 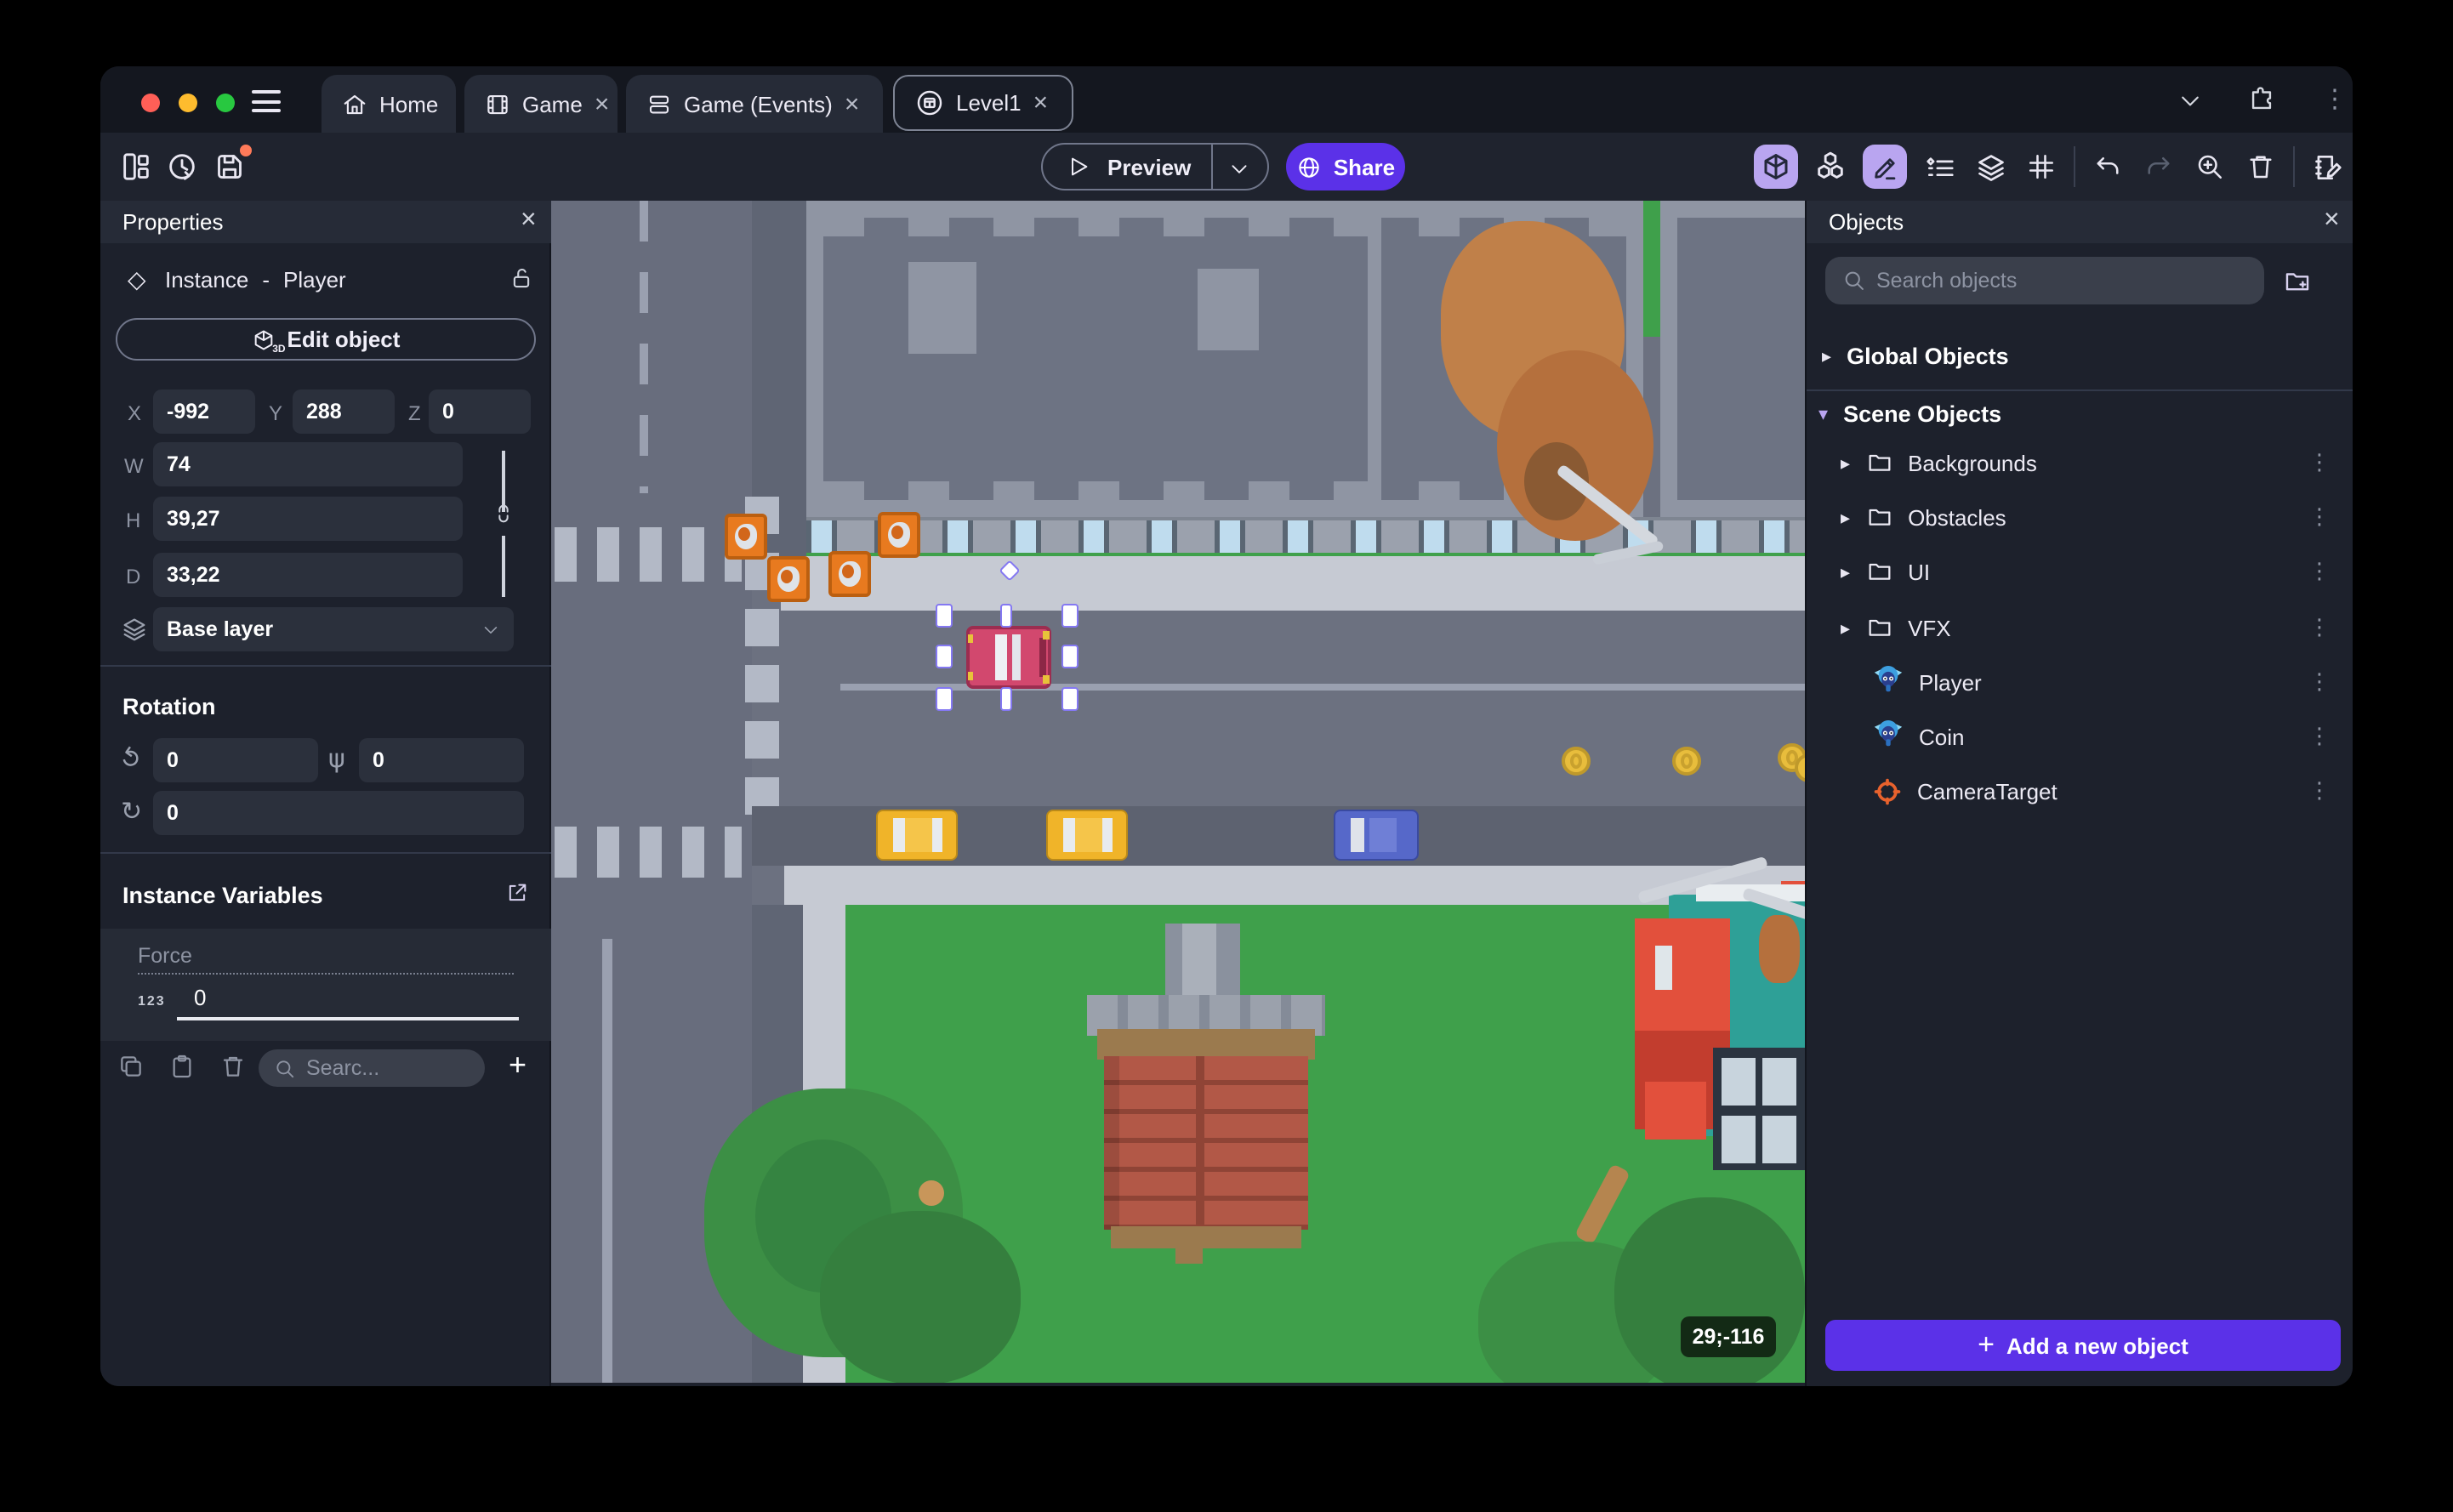 I want to click on objects-search, so click(x=2044, y=280).